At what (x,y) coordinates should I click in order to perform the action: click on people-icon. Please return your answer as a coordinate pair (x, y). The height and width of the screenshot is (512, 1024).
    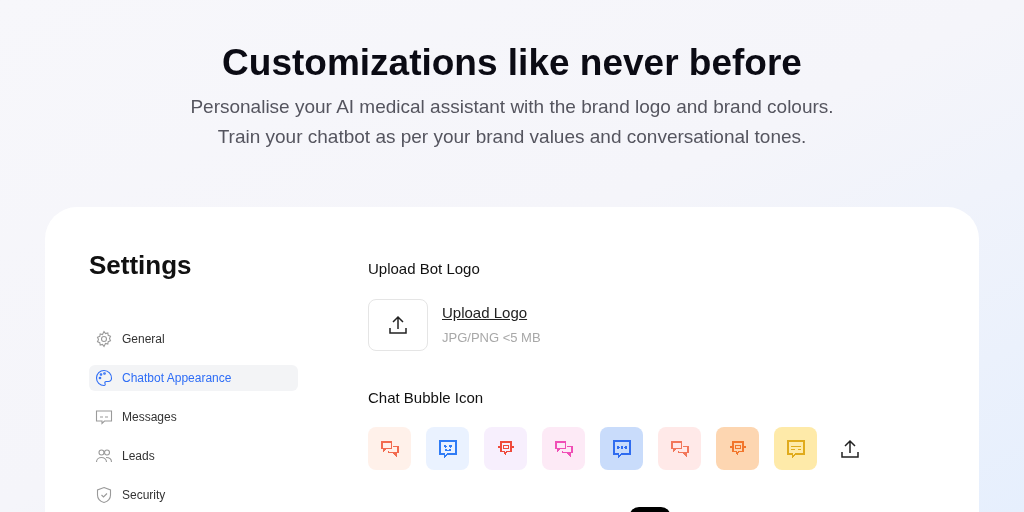
    Looking at the image, I should click on (104, 456).